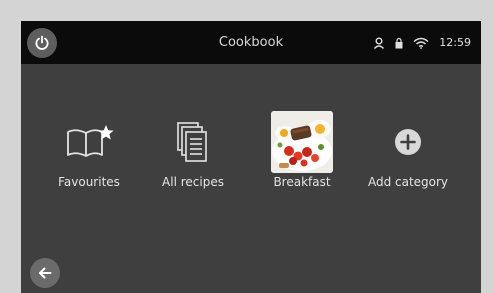 This screenshot has height=293, width=494. Describe the element at coordinates (89, 182) in the screenshot. I see `tile-label: Favourites` at that location.